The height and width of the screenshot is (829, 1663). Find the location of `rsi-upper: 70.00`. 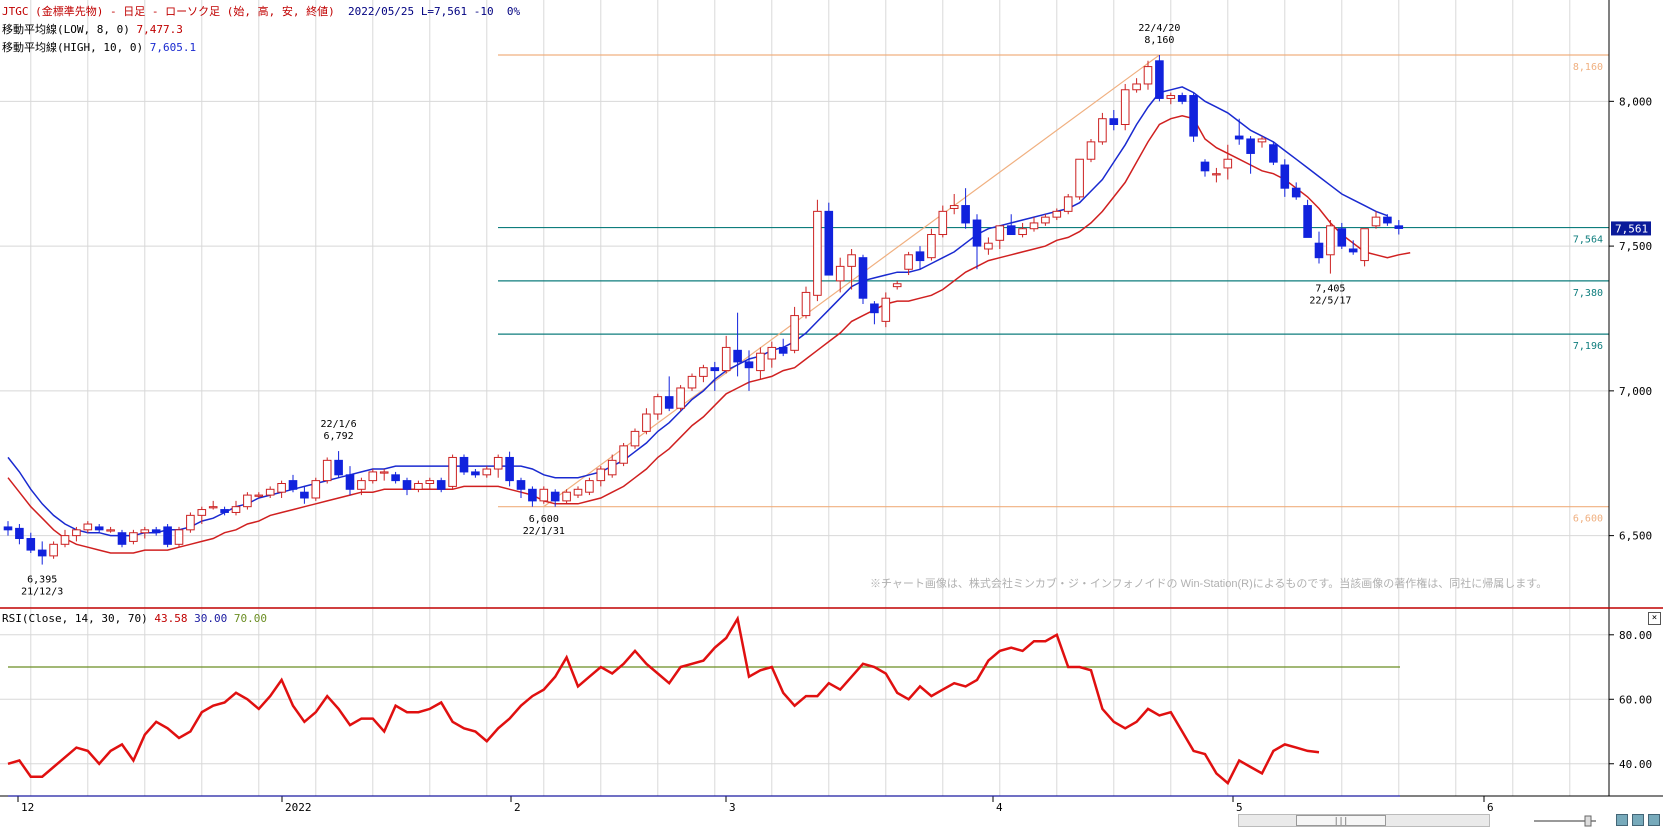

rsi-upper: 70.00 is located at coordinates (250, 618).